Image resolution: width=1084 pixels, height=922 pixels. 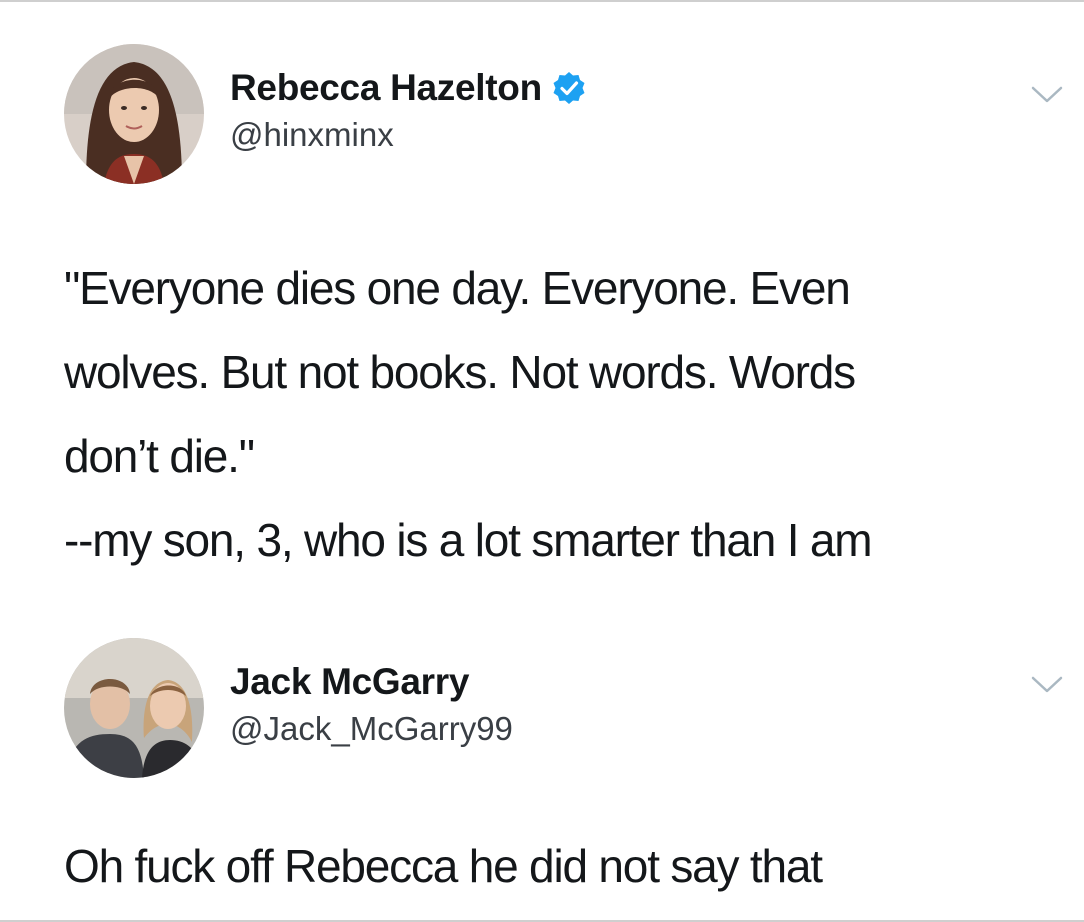 I want to click on display-name: Jack McGarry, so click(x=349, y=682).